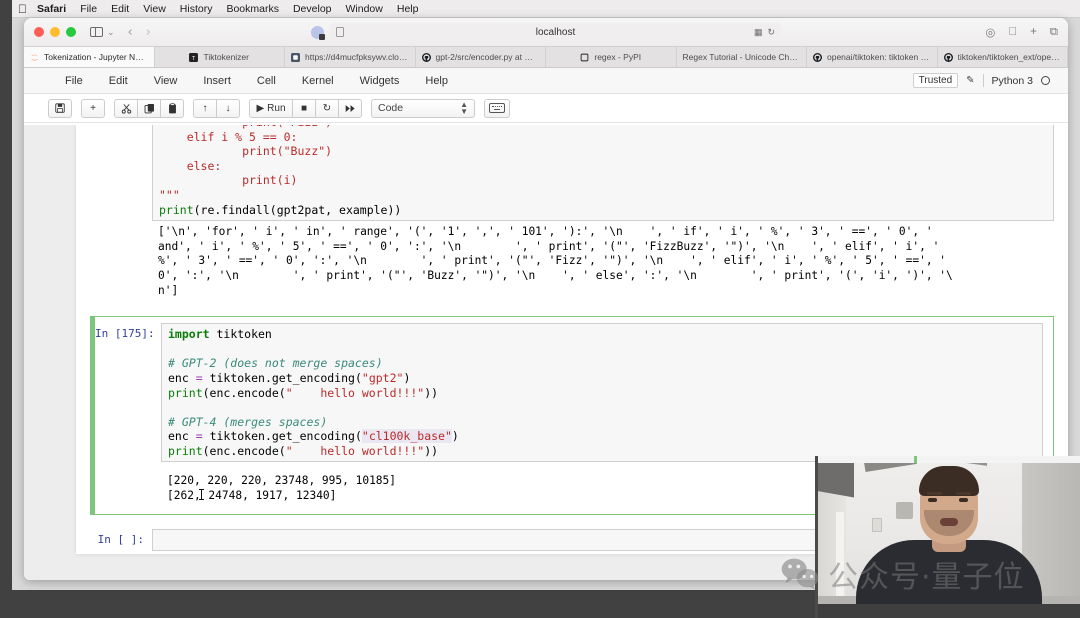 The image size is (1080, 618). I want to click on menu-item-window: Window, so click(364, 9).